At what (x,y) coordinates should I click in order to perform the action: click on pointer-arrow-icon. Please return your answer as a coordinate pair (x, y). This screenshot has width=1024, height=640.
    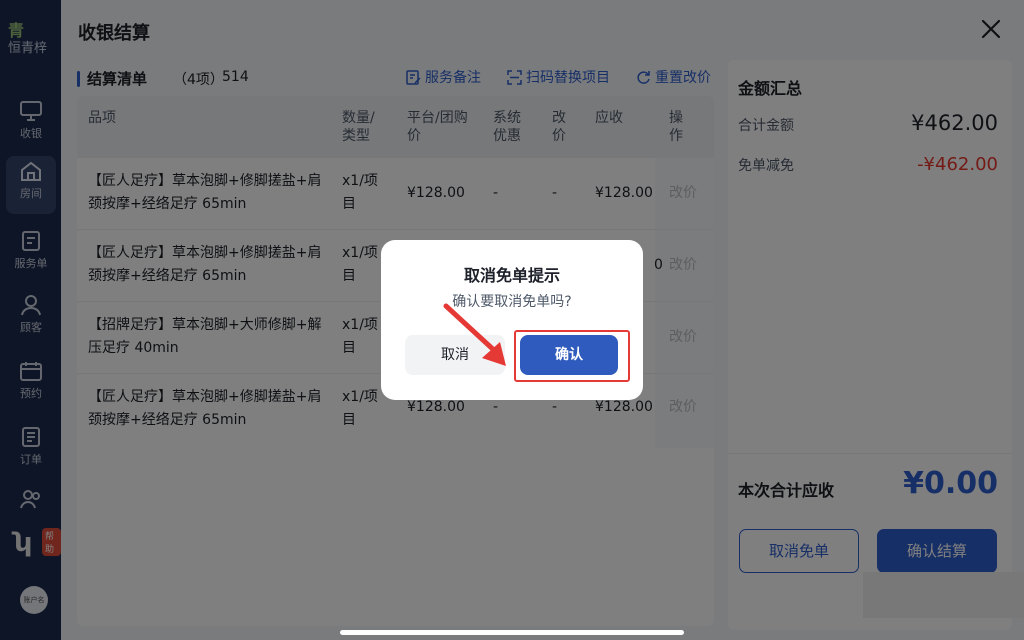
    Looking at the image, I should click on (474, 334).